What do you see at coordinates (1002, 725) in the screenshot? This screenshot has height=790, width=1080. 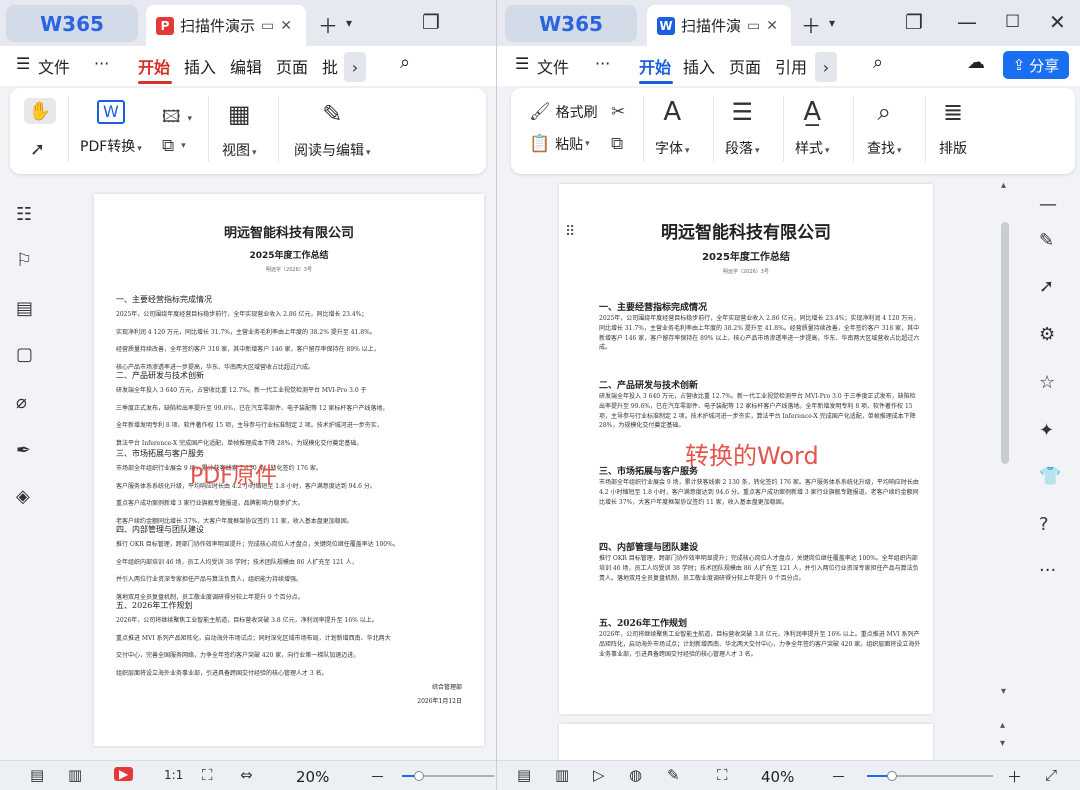 I see `prev-page-icon: ▴` at bounding box center [1002, 725].